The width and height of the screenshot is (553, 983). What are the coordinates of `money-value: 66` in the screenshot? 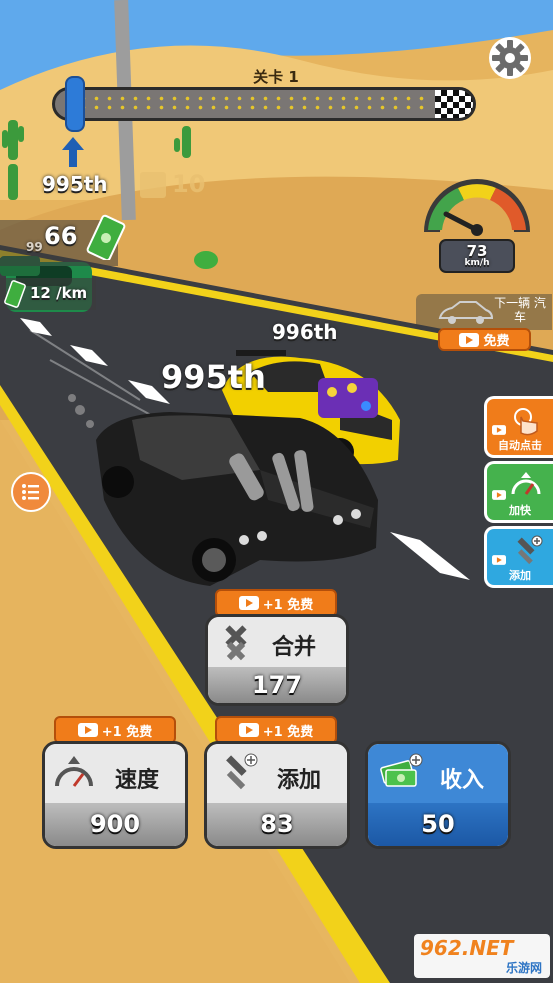 It's located at (61, 236).